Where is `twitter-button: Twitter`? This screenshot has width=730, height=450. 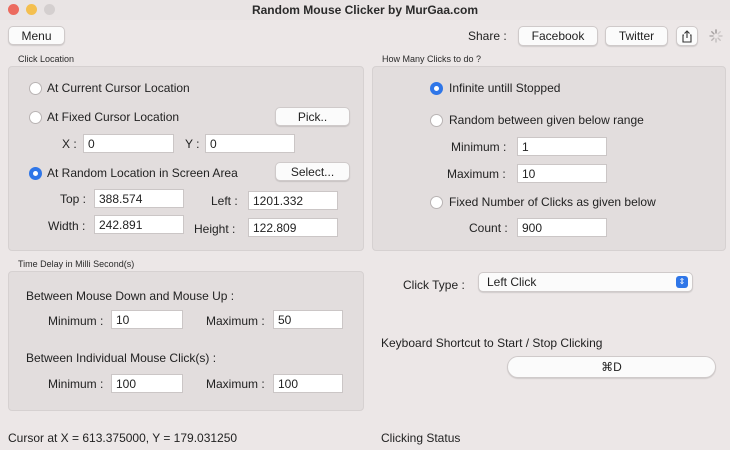
twitter-button: Twitter is located at coordinates (636, 36).